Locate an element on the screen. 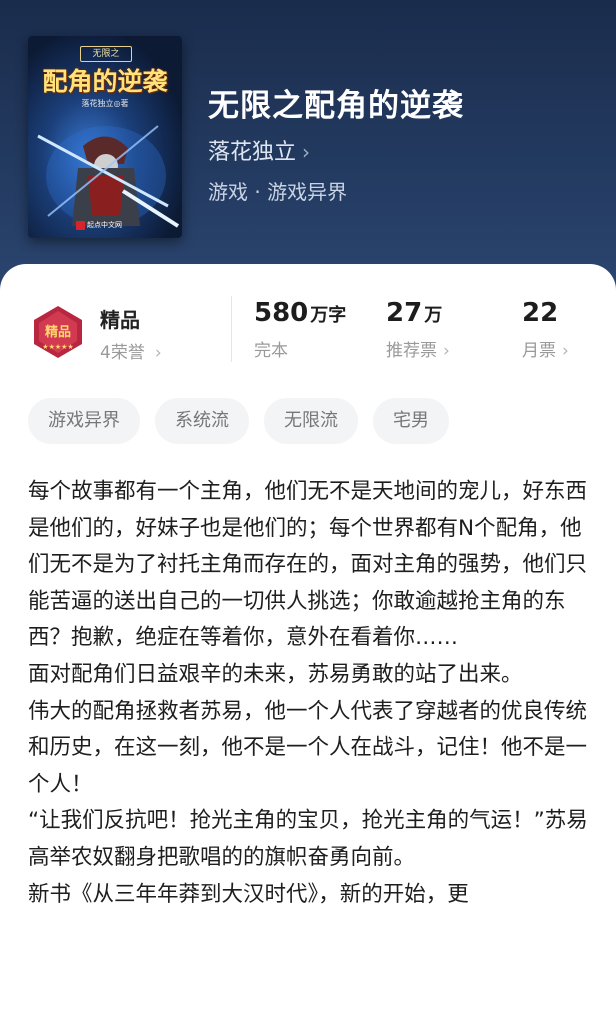  intro-paragraph: 新书《从三年年莽到大汉时代》，新的开始，更 is located at coordinates (248, 894).